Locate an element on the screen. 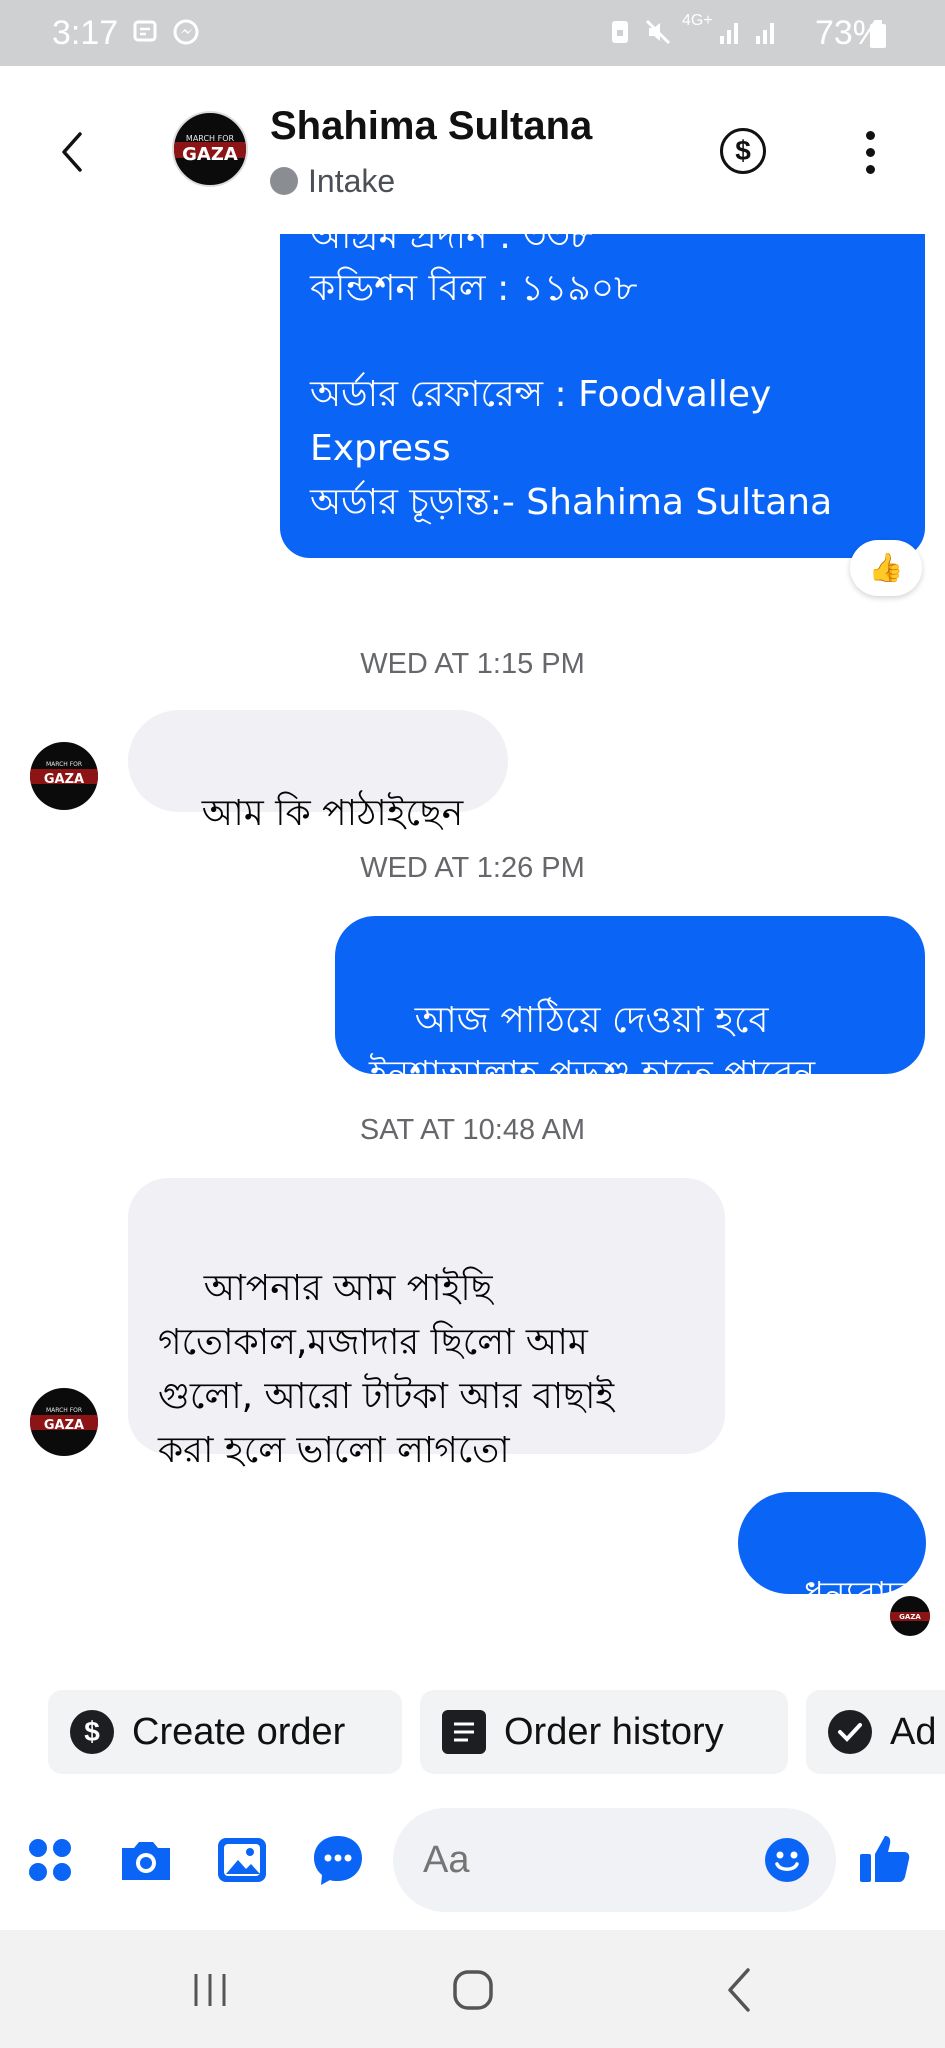  add-chip: Ad is located at coordinates (875, 1732).